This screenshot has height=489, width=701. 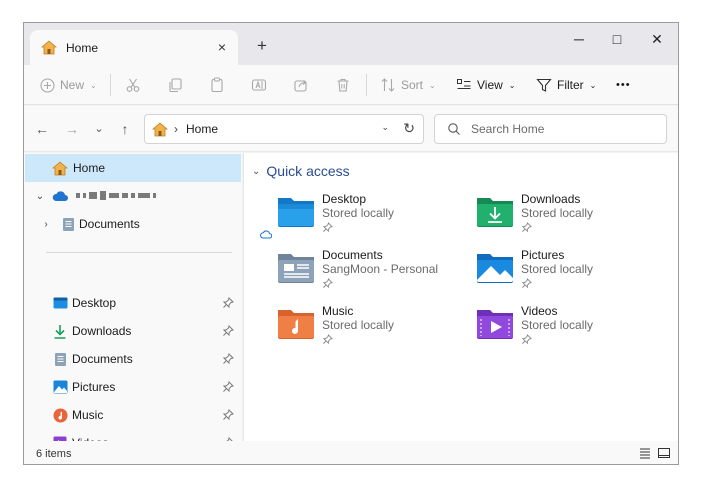 What do you see at coordinates (47, 85) in the screenshot?
I see `plus-circle-icon` at bounding box center [47, 85].